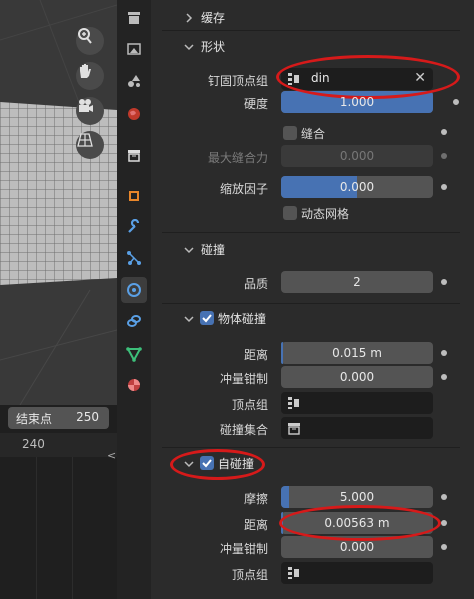 This screenshot has width=474, height=599. What do you see at coordinates (320, 78) in the screenshot?
I see `pin-group-value: din` at bounding box center [320, 78].